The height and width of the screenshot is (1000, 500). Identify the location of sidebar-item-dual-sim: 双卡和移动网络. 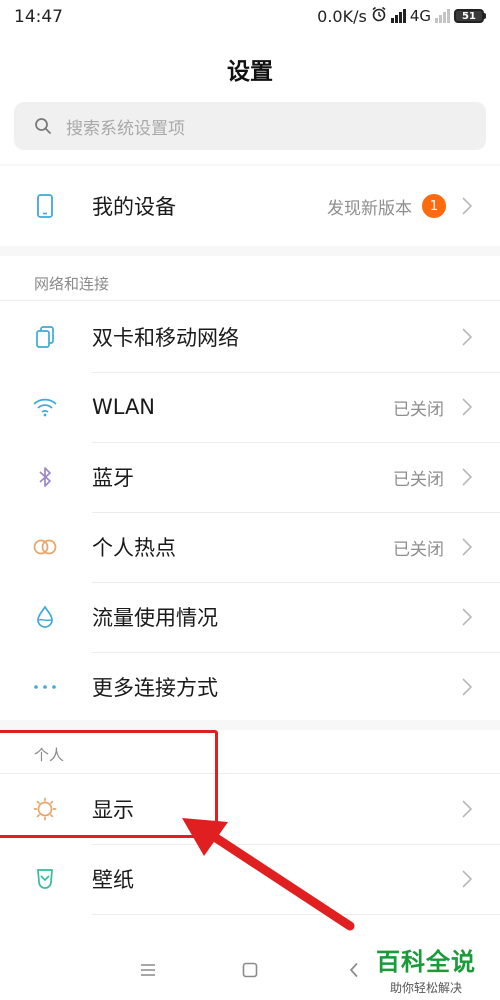
(250, 337).